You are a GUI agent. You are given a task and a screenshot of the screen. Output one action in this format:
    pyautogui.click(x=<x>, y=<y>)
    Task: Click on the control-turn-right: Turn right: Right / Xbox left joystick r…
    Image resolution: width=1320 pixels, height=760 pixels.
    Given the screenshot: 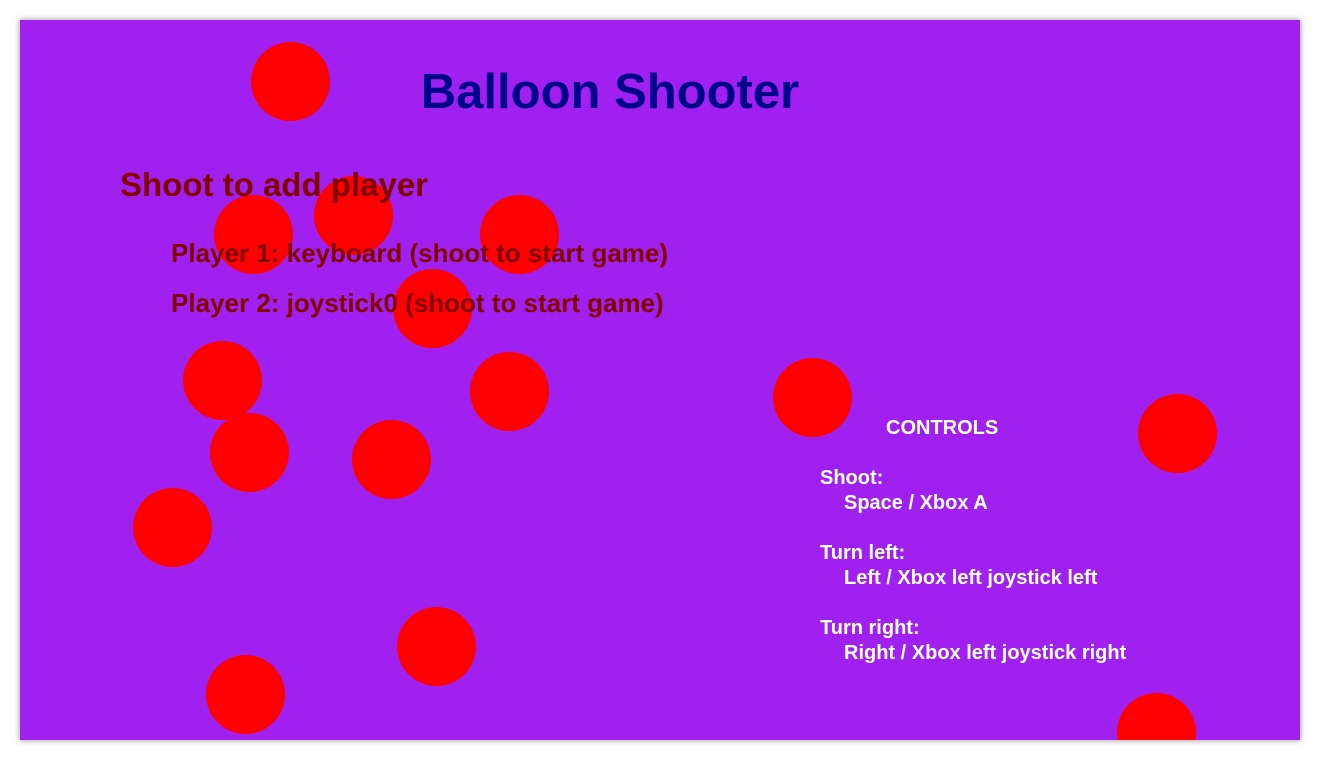 What is the action you would take?
    pyautogui.click(x=1010, y=641)
    